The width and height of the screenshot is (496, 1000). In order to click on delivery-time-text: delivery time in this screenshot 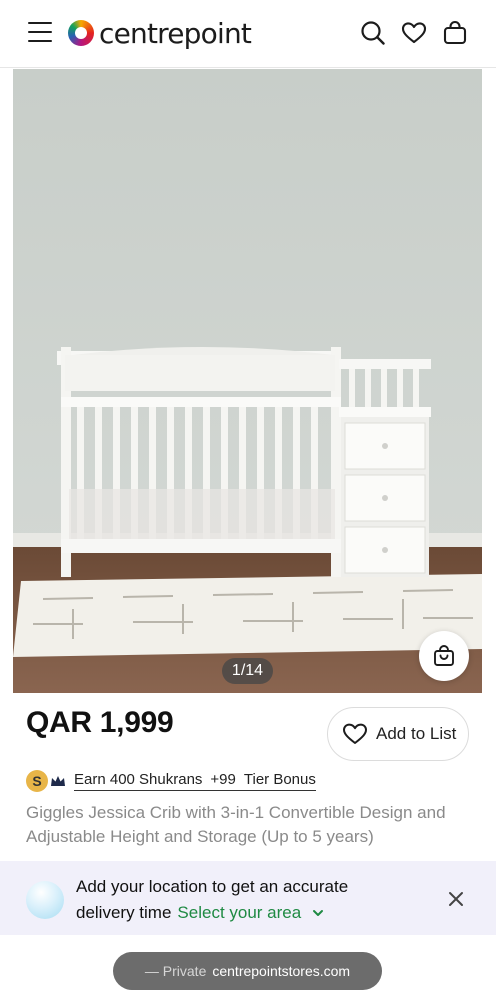, I will do `click(124, 912)`.